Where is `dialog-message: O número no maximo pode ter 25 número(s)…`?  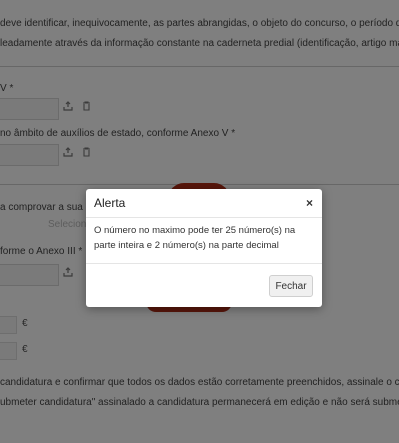
dialog-message: O número no maximo pode ter 25 número(s)… is located at coordinates (195, 238).